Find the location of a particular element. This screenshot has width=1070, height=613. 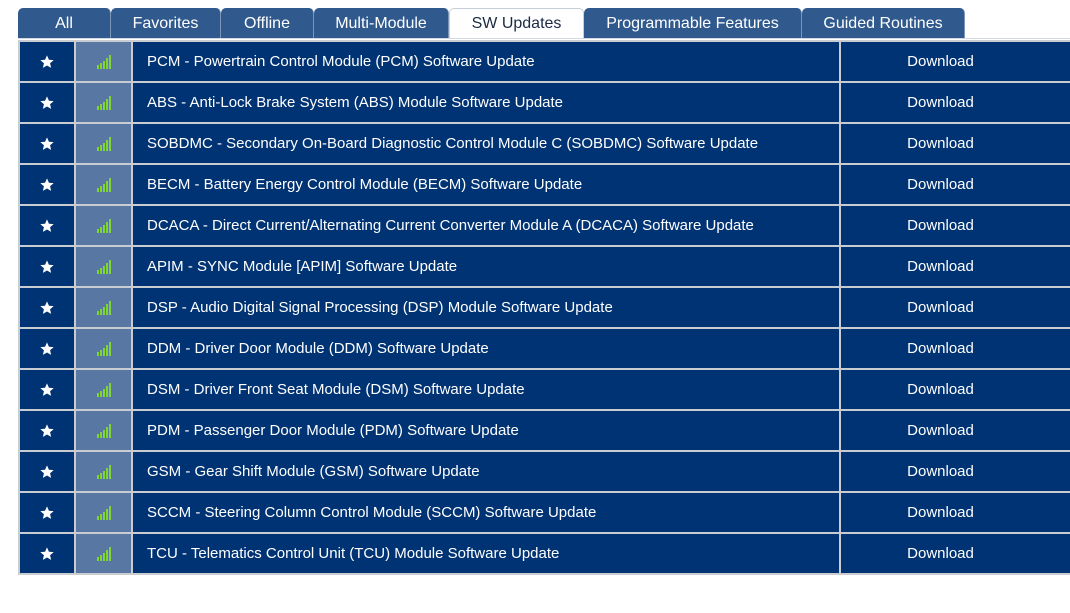

tab-multi-module: Multi-Module is located at coordinates (381, 23).